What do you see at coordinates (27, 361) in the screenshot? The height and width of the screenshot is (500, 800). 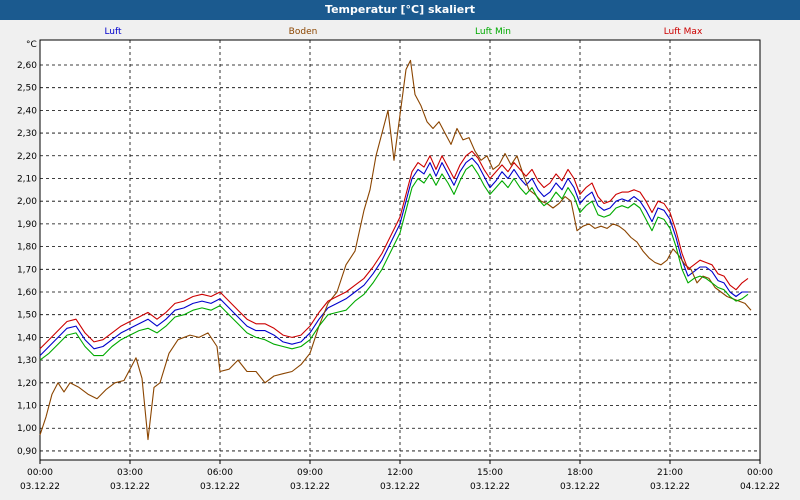 I see `y-tick-label: 1,30` at bounding box center [27, 361].